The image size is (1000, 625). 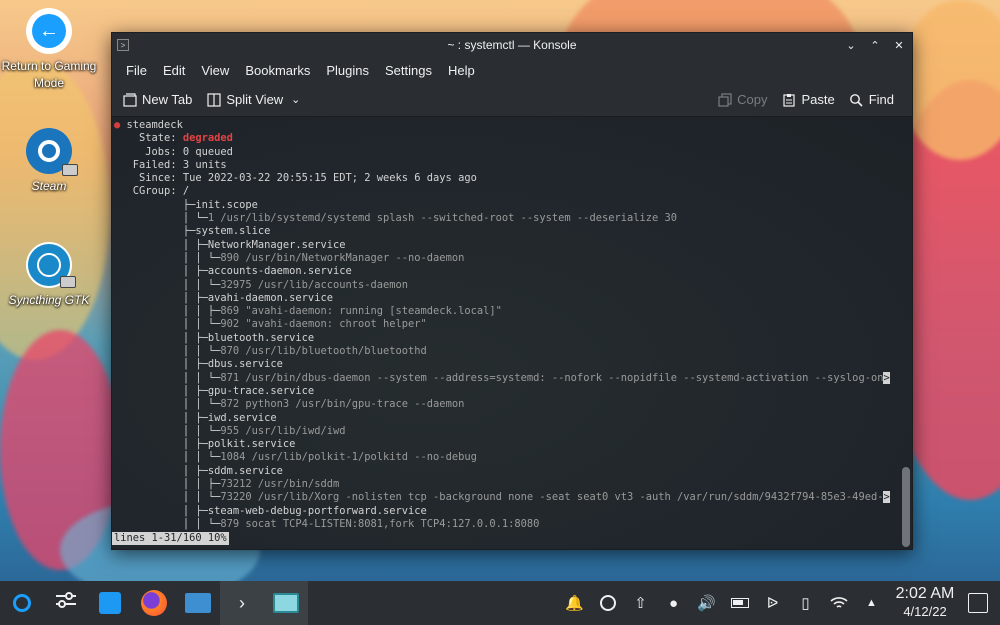 What do you see at coordinates (925, 593) in the screenshot?
I see `clock-time: 2:02 AM` at bounding box center [925, 593].